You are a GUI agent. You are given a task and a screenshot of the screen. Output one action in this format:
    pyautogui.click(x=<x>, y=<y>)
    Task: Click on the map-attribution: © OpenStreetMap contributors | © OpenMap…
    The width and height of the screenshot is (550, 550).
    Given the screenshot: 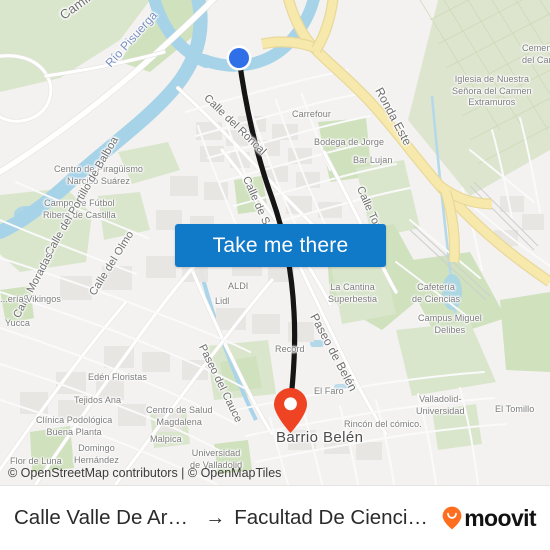 What is the action you would take?
    pyautogui.click(x=145, y=473)
    